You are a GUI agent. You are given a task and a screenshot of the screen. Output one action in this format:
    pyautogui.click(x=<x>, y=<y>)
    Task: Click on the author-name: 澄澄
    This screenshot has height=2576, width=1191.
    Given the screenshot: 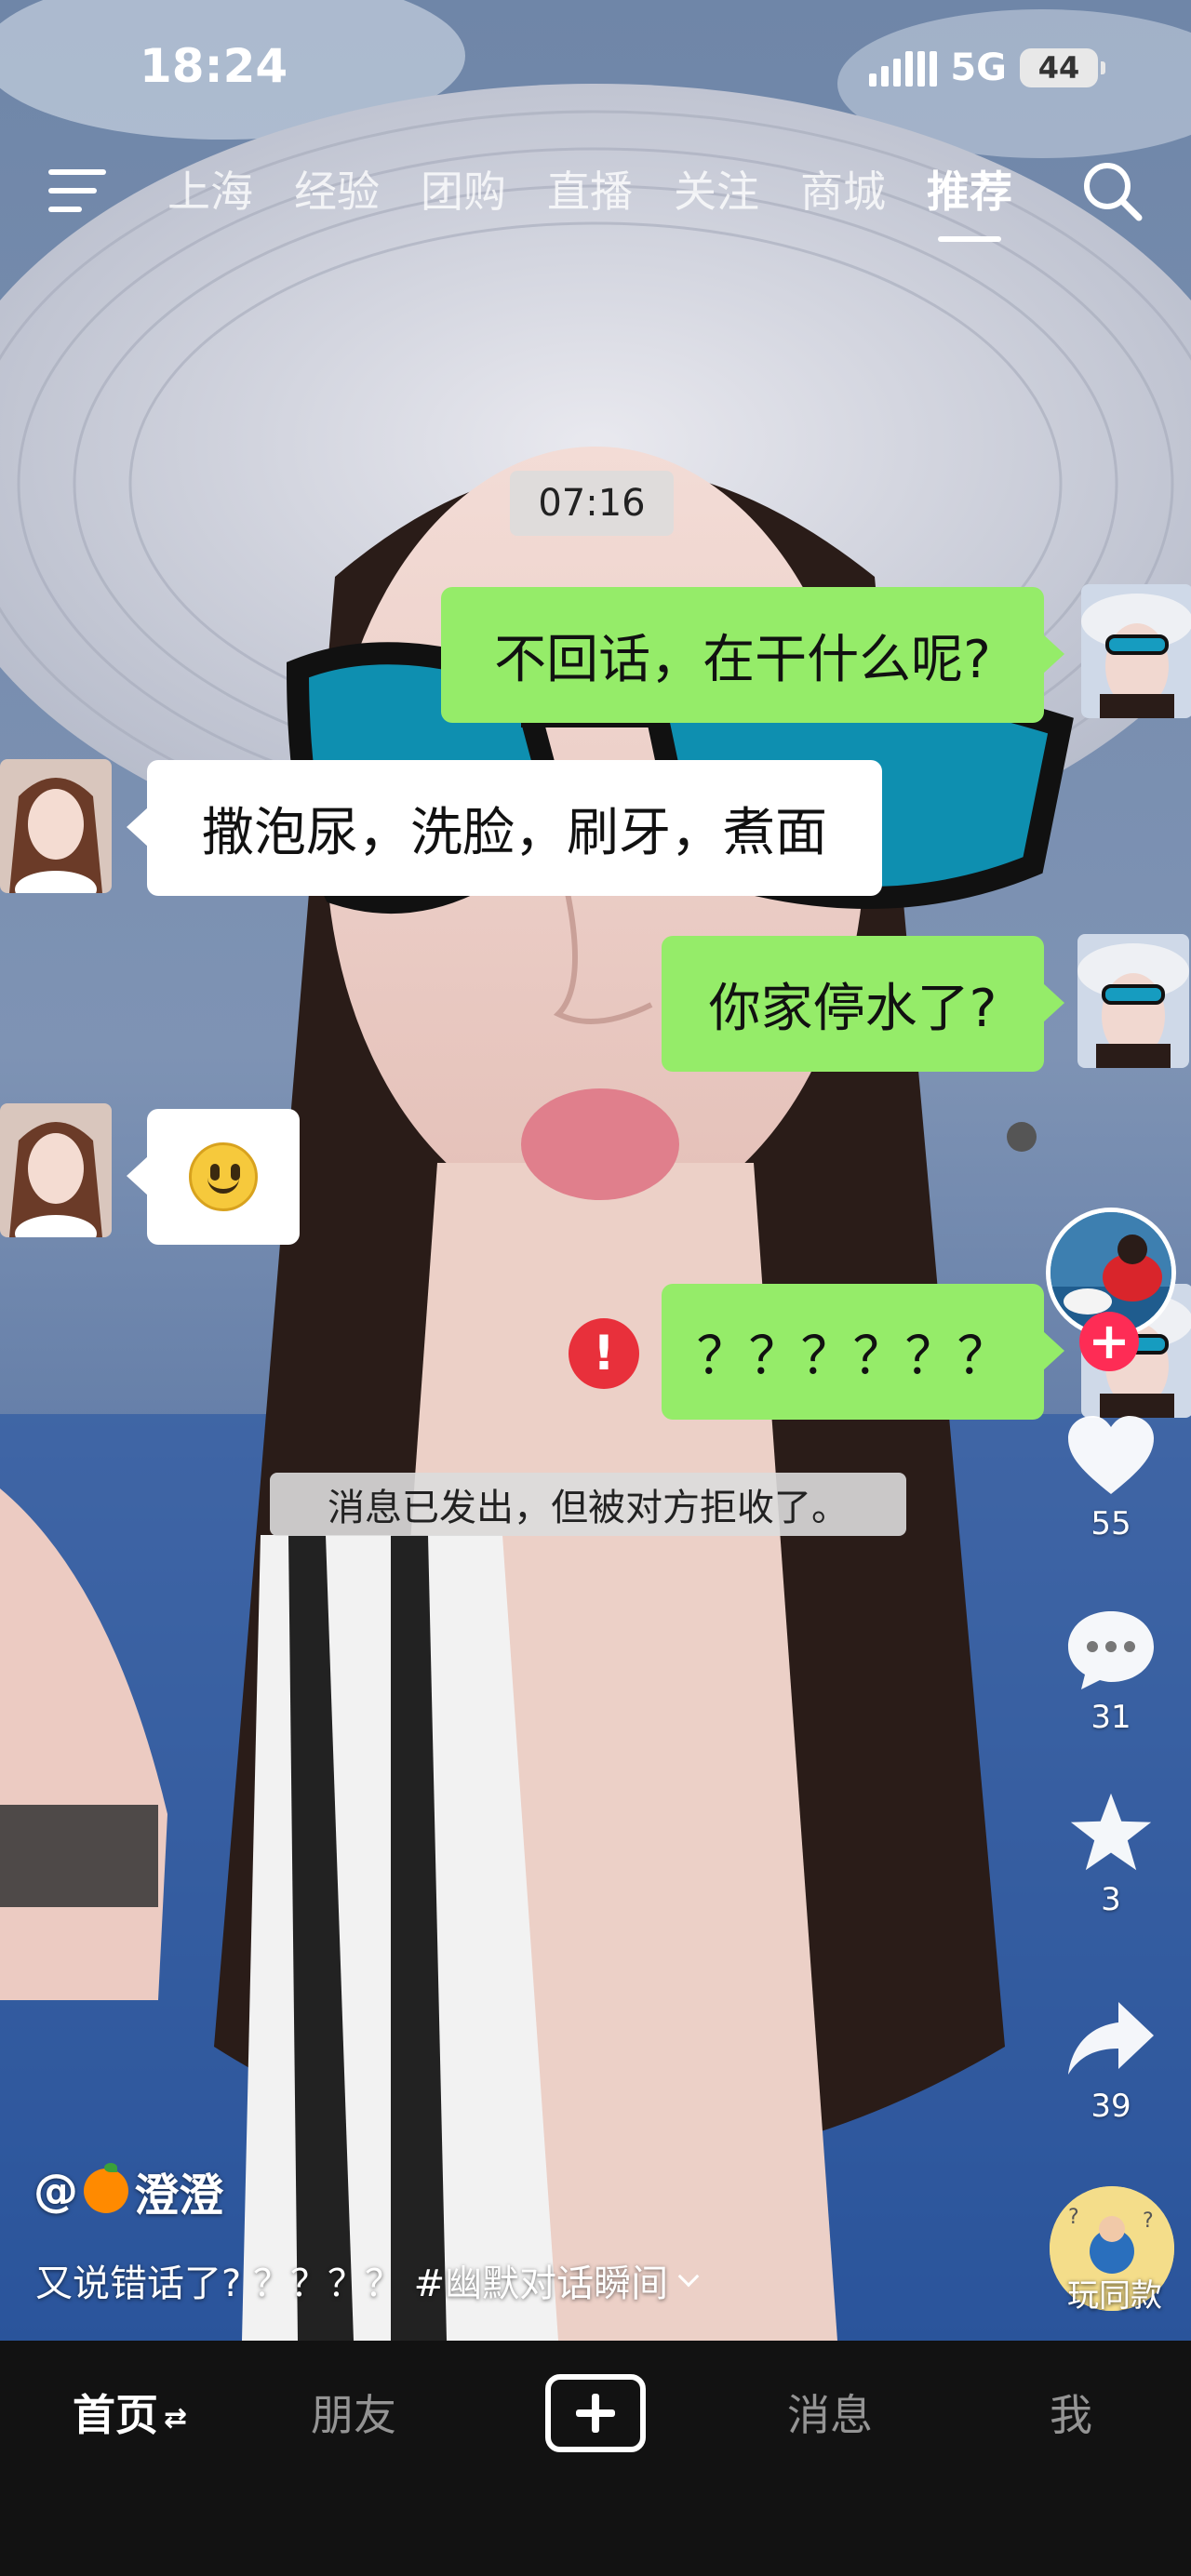 What is the action you would take?
    pyautogui.click(x=179, y=2195)
    